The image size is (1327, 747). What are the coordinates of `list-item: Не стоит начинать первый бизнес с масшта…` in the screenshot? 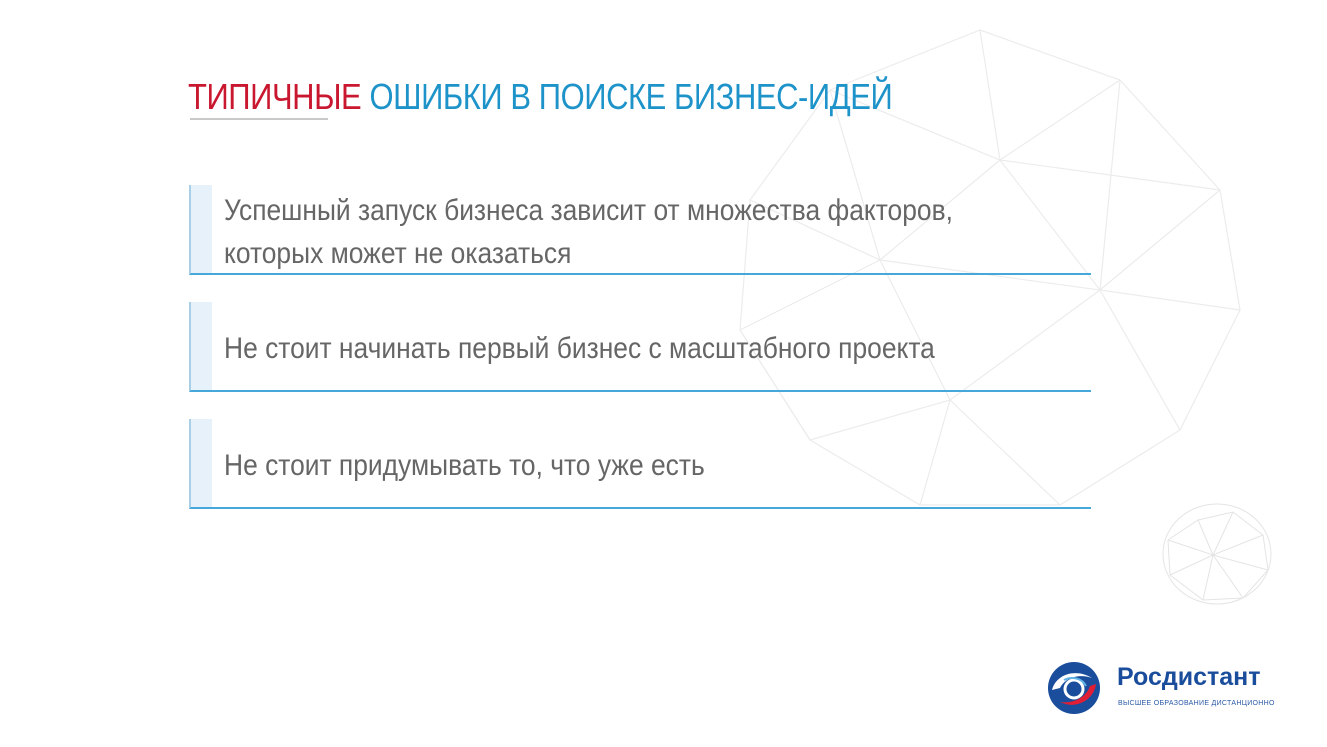 It's located at (640, 347).